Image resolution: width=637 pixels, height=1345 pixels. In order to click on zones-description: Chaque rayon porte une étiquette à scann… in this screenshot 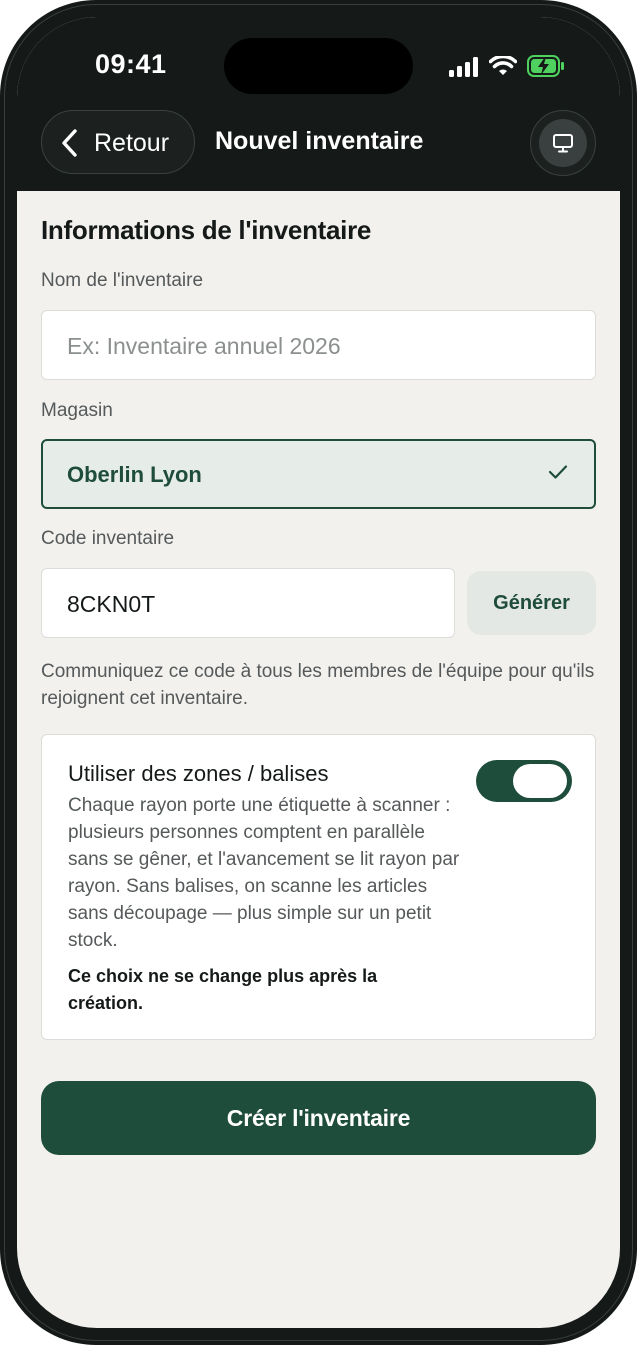, I will do `click(264, 873)`.